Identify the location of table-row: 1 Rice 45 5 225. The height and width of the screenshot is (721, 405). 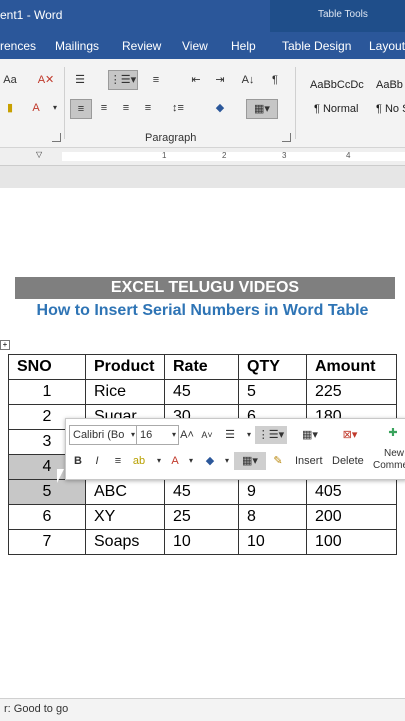
(202, 392).